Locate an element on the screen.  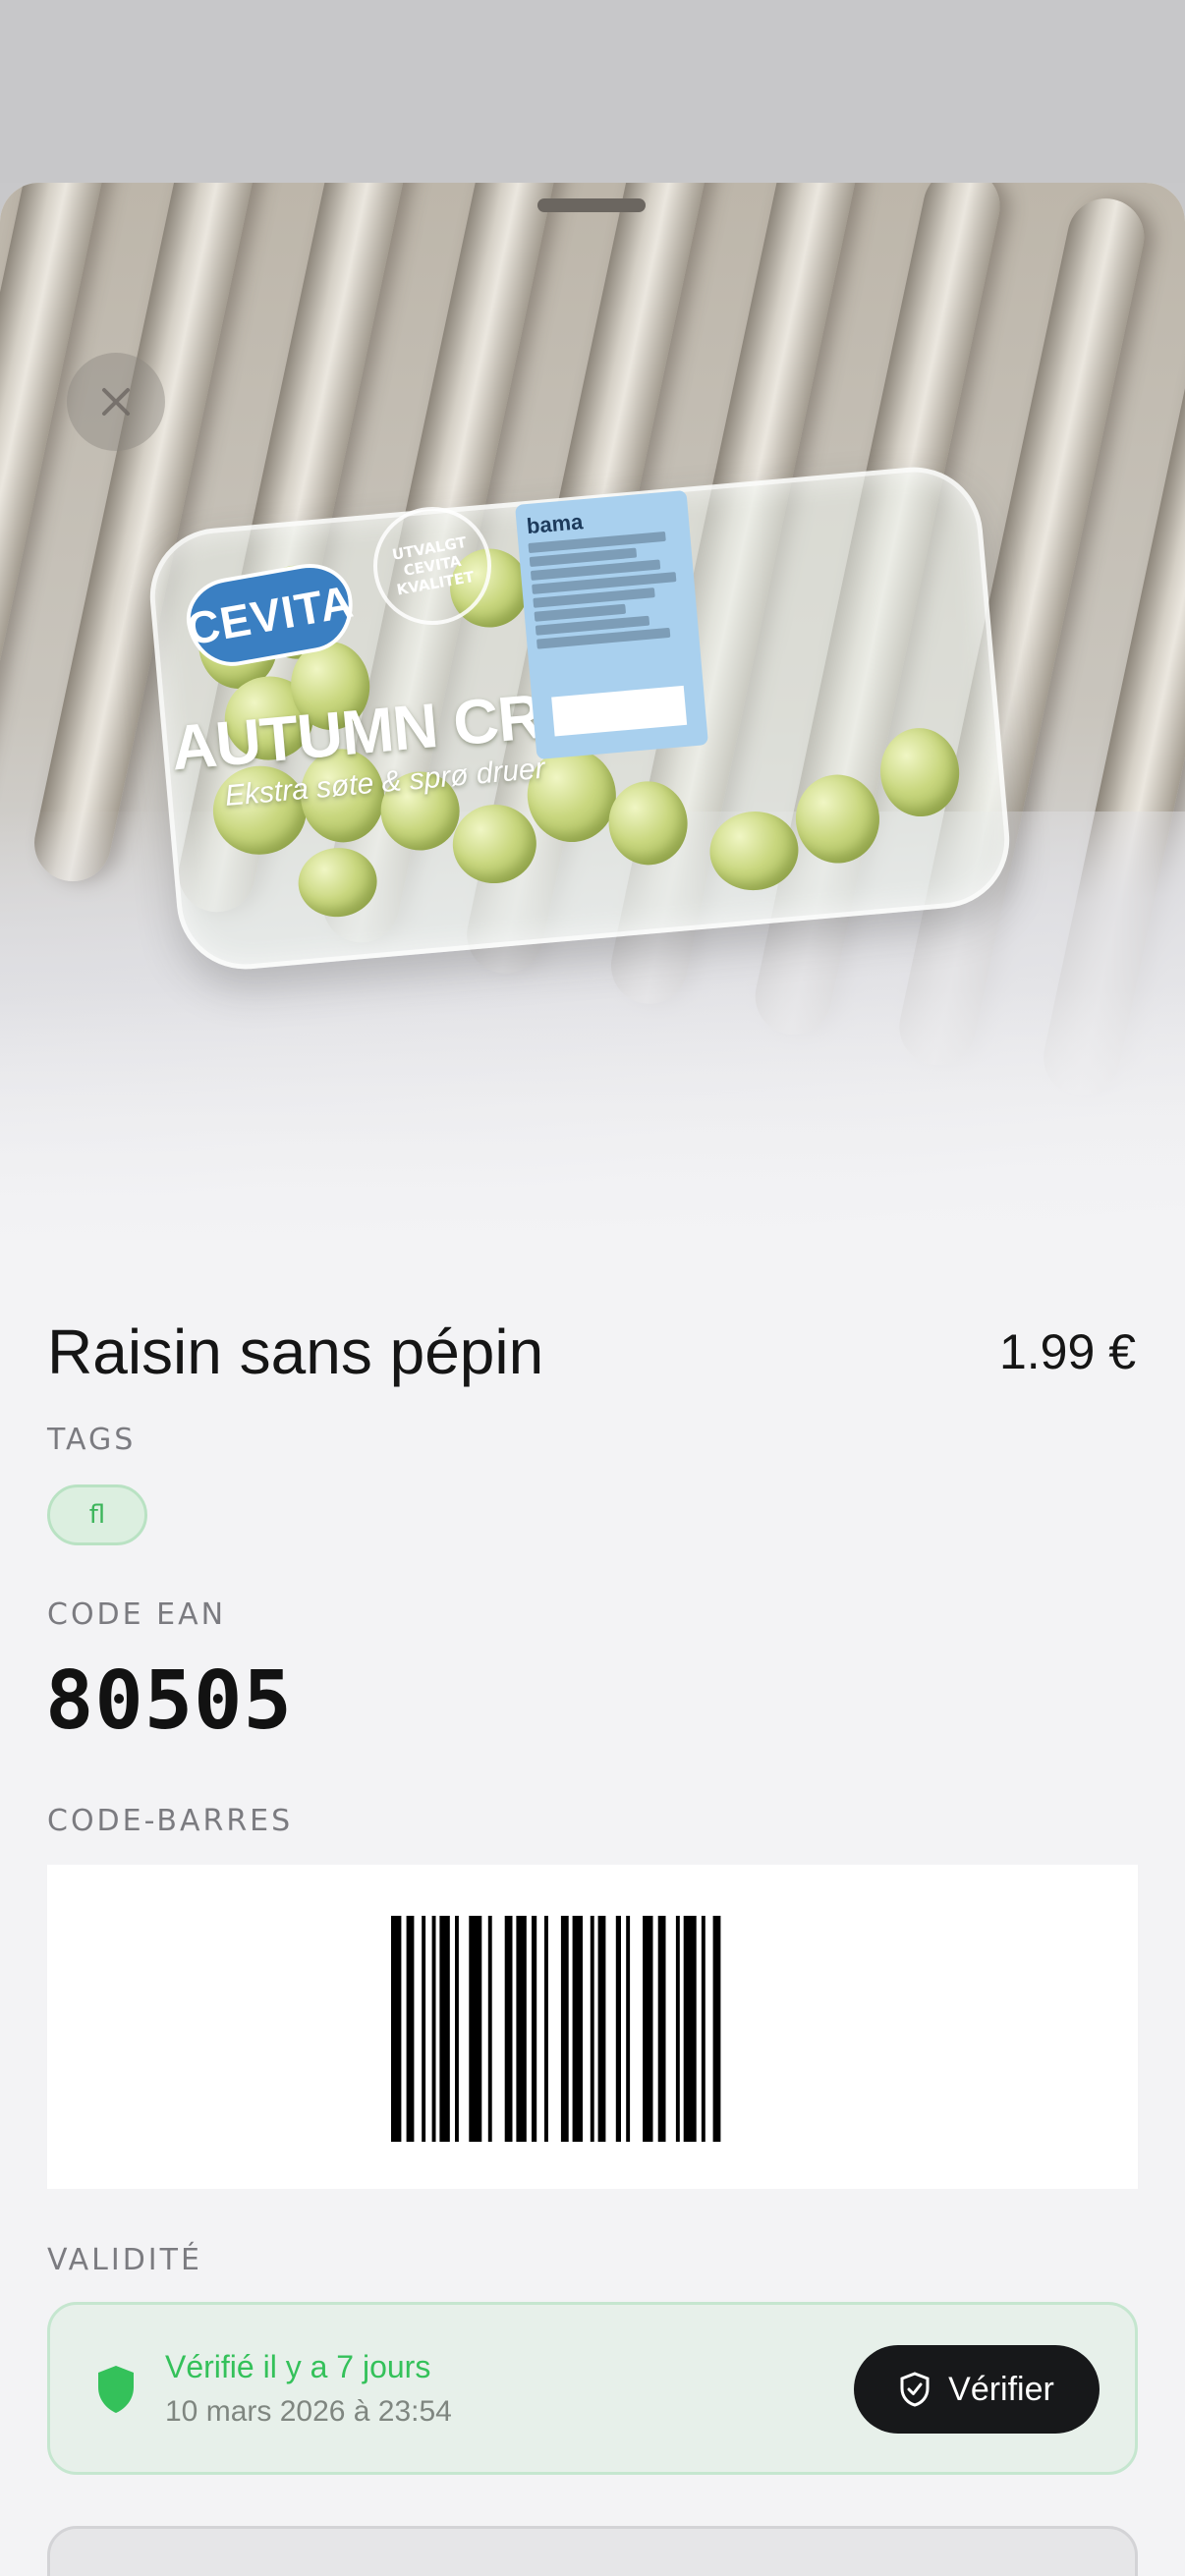
pack-barcode is located at coordinates (620, 711).